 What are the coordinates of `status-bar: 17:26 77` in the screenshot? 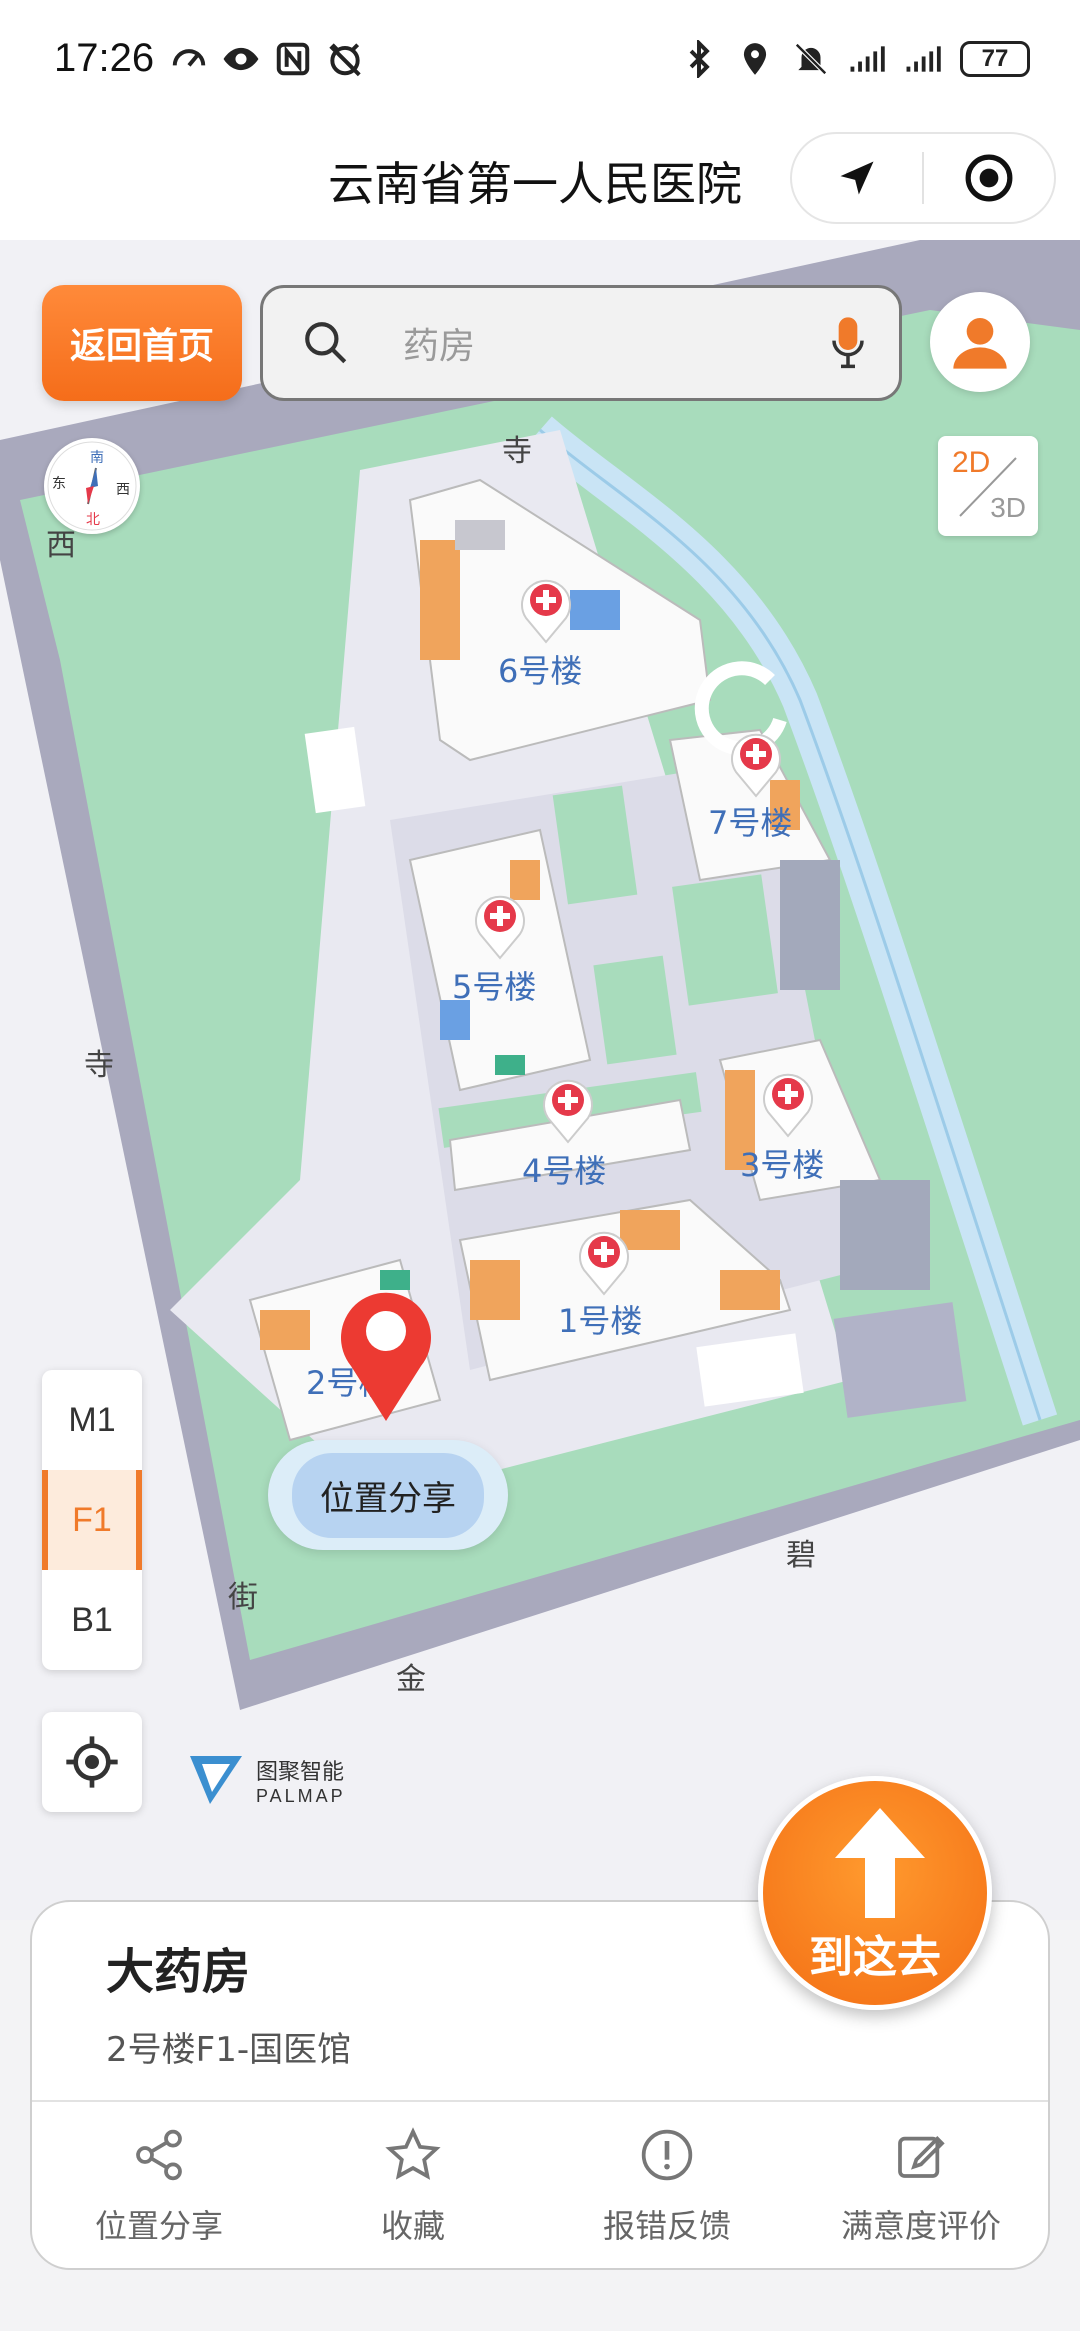 It's located at (540, 60).